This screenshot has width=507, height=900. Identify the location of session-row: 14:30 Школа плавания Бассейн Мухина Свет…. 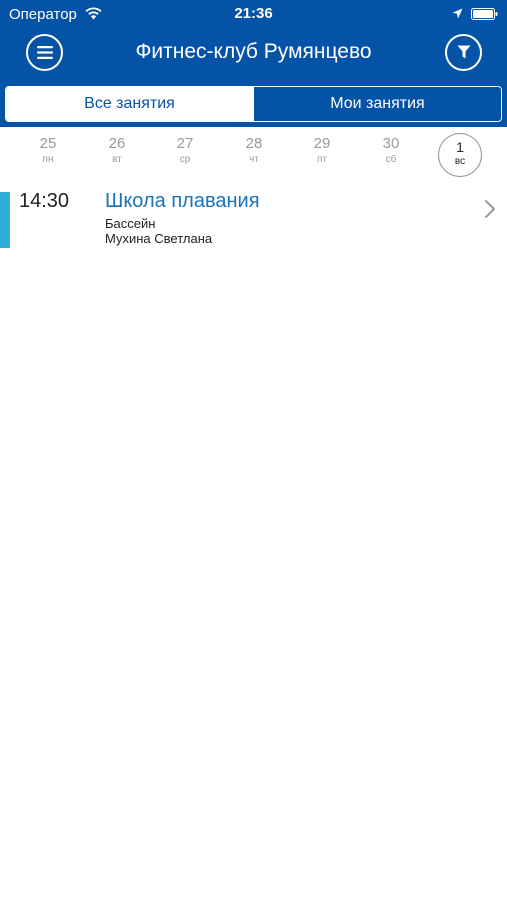
(253, 217).